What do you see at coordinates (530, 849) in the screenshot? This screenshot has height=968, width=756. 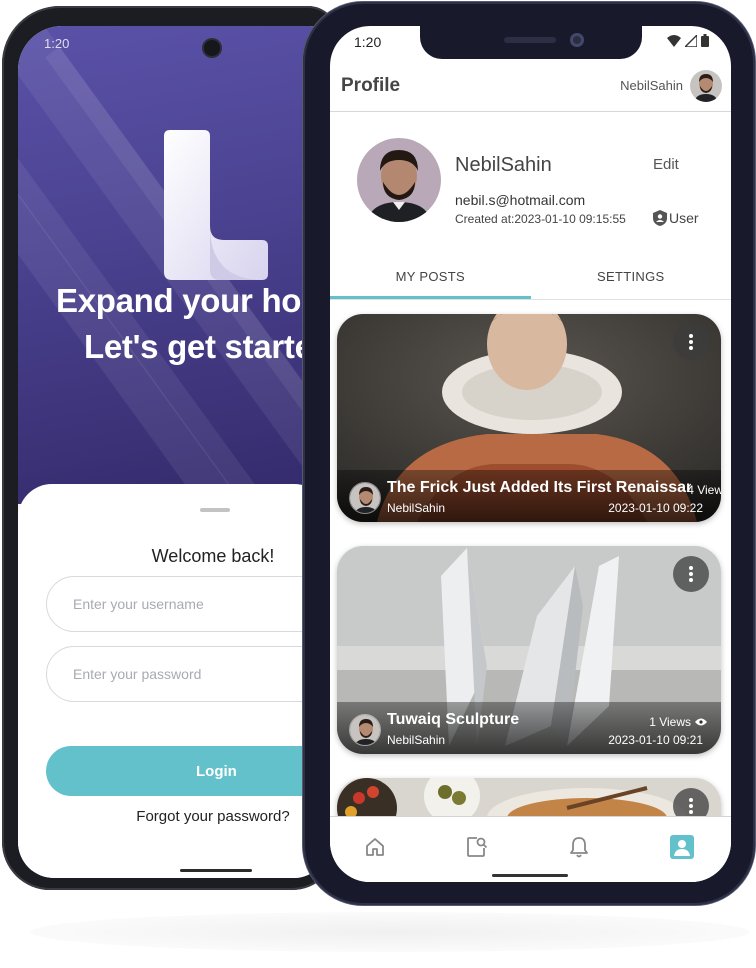 I see `bottom-navigation` at bounding box center [530, 849].